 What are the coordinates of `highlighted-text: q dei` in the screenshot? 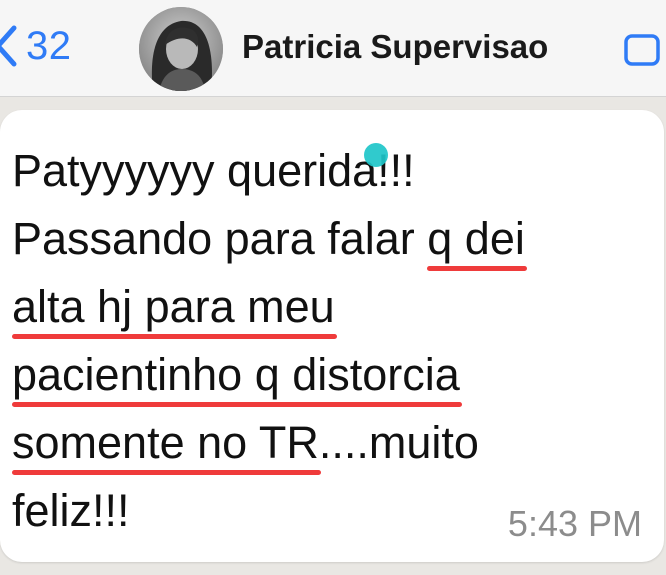 It's located at (476, 238).